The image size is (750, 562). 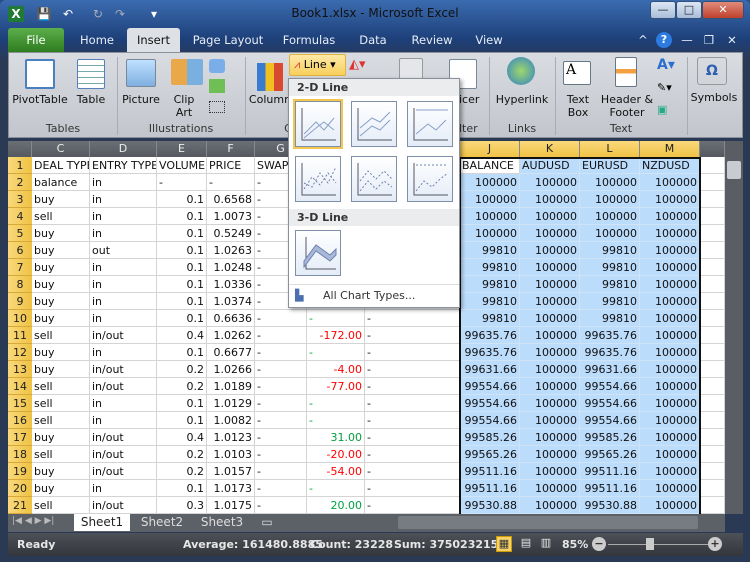 I want to click on row-header: 5, so click(x=20, y=233).